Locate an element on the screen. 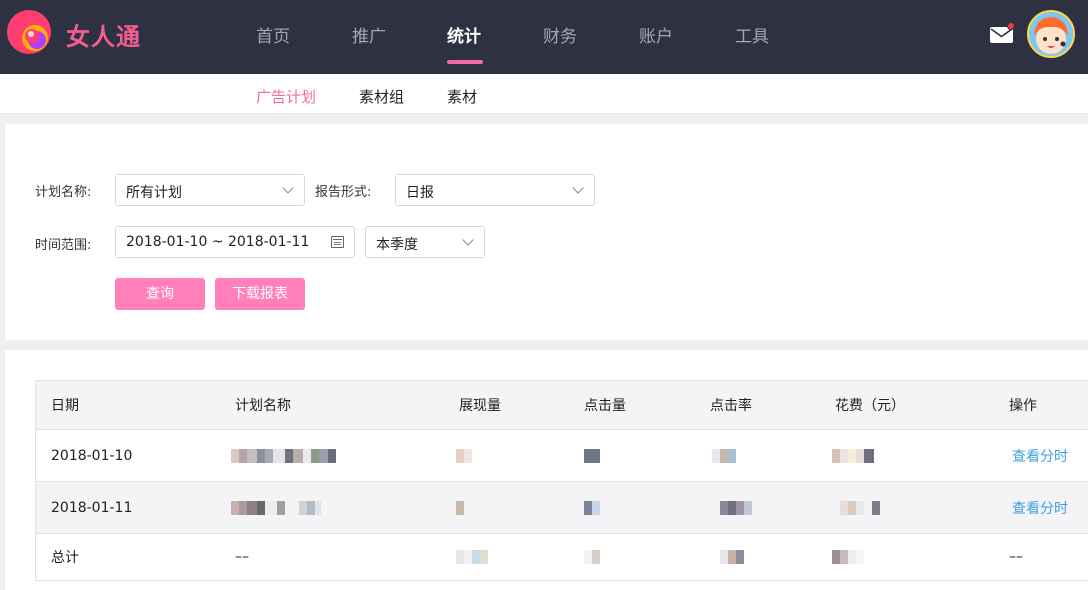 This screenshot has height=590, width=1088. date-range-picker: 2018-01-10 ~ 2018-01-11 is located at coordinates (235, 242).